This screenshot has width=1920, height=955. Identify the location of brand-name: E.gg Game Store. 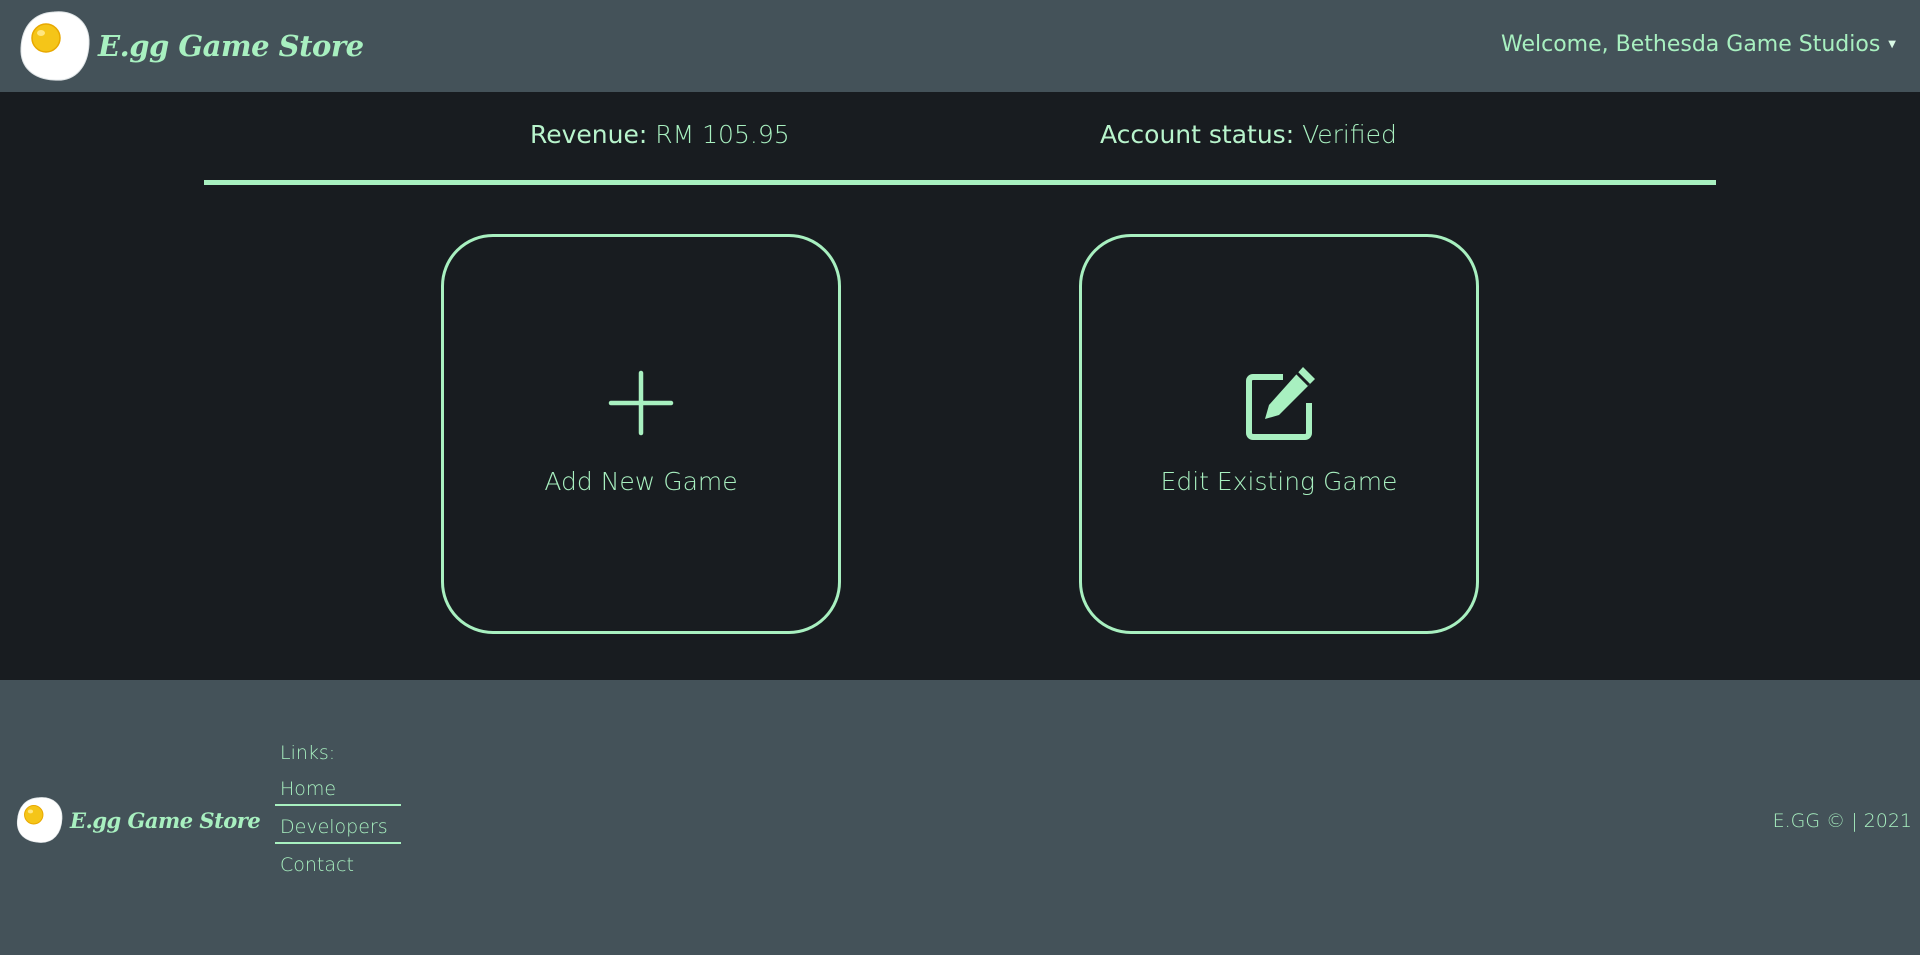
(231, 46).